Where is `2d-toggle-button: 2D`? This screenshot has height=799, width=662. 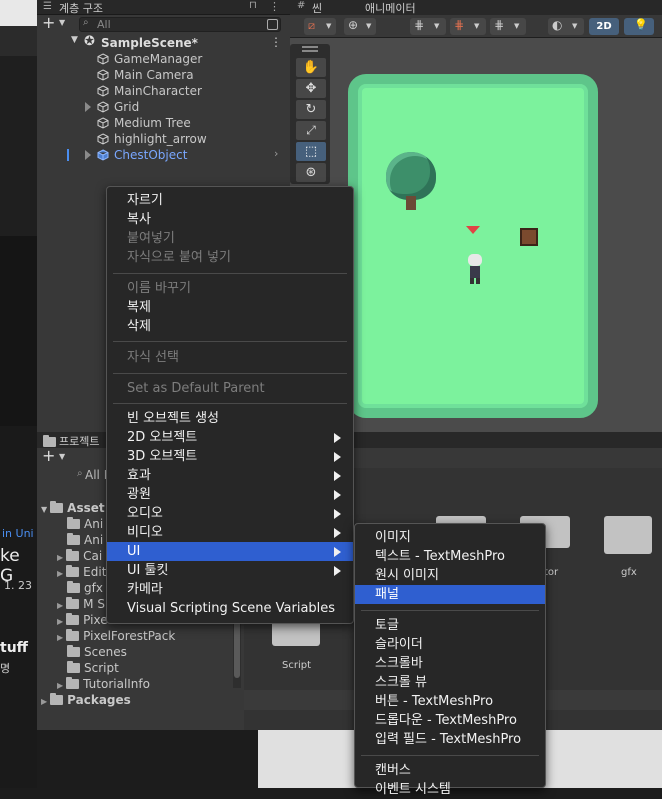 2d-toggle-button: 2D is located at coordinates (604, 26).